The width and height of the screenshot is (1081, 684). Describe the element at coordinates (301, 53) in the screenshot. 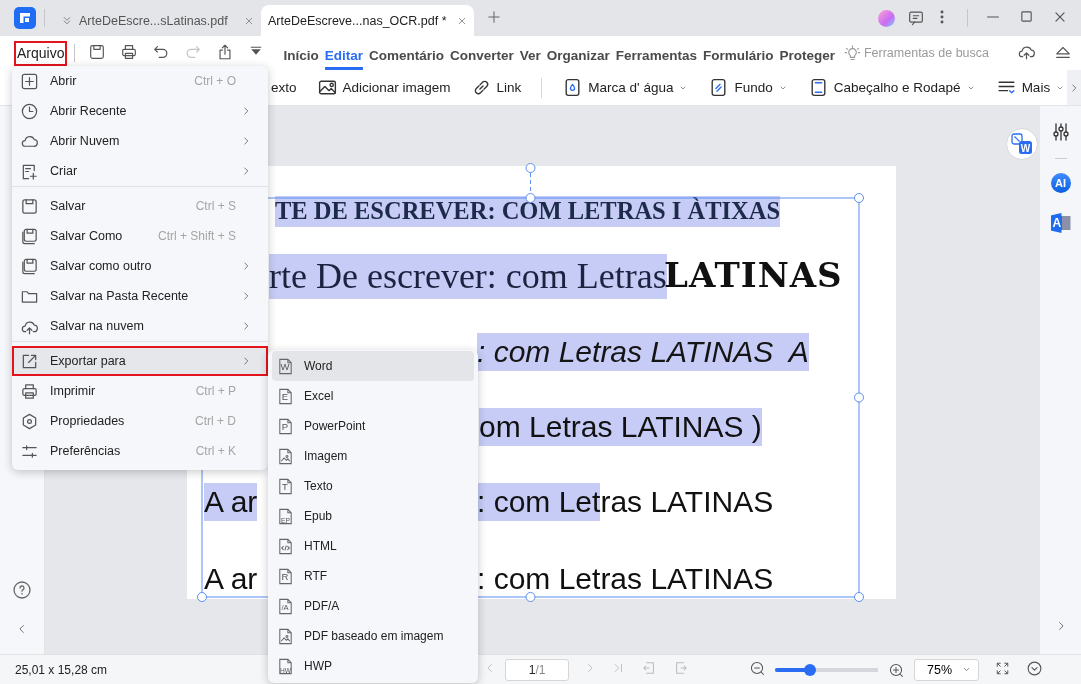

I see `ribbon-tab: Início` at that location.